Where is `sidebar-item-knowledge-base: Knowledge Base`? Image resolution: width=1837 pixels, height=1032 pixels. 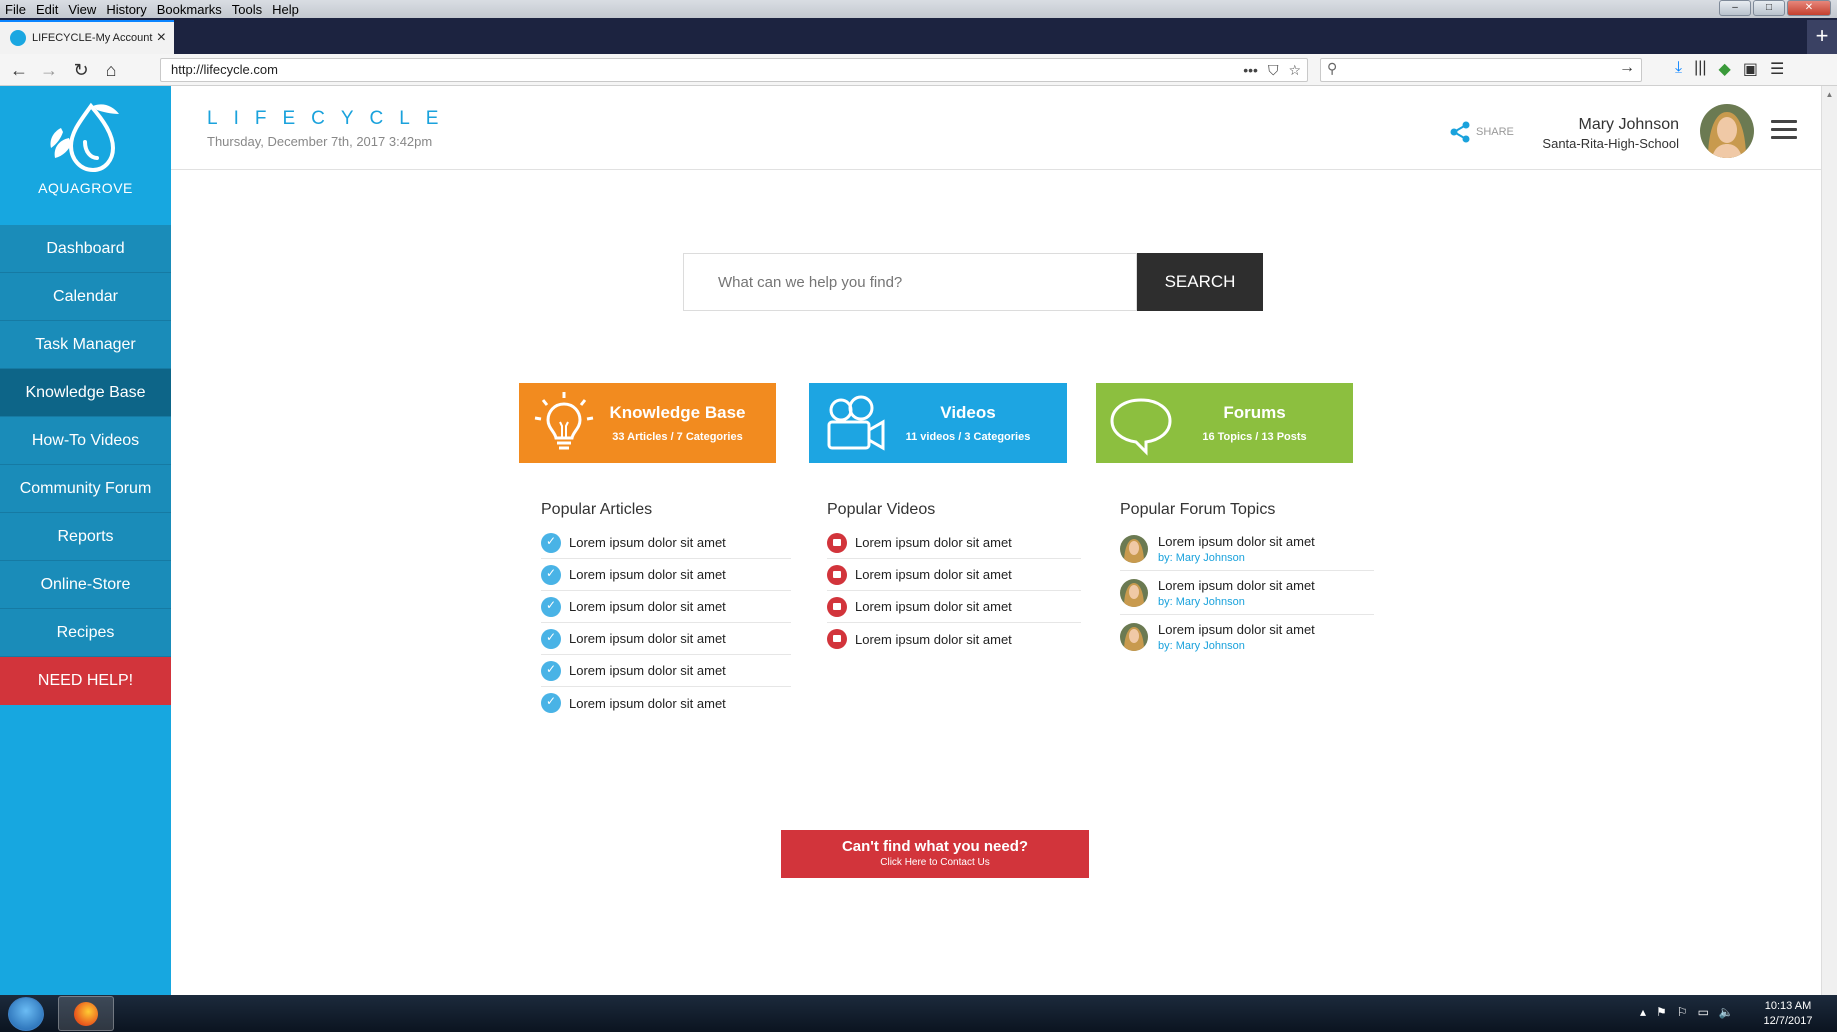 sidebar-item-knowledge-base: Knowledge Base is located at coordinates (85, 393).